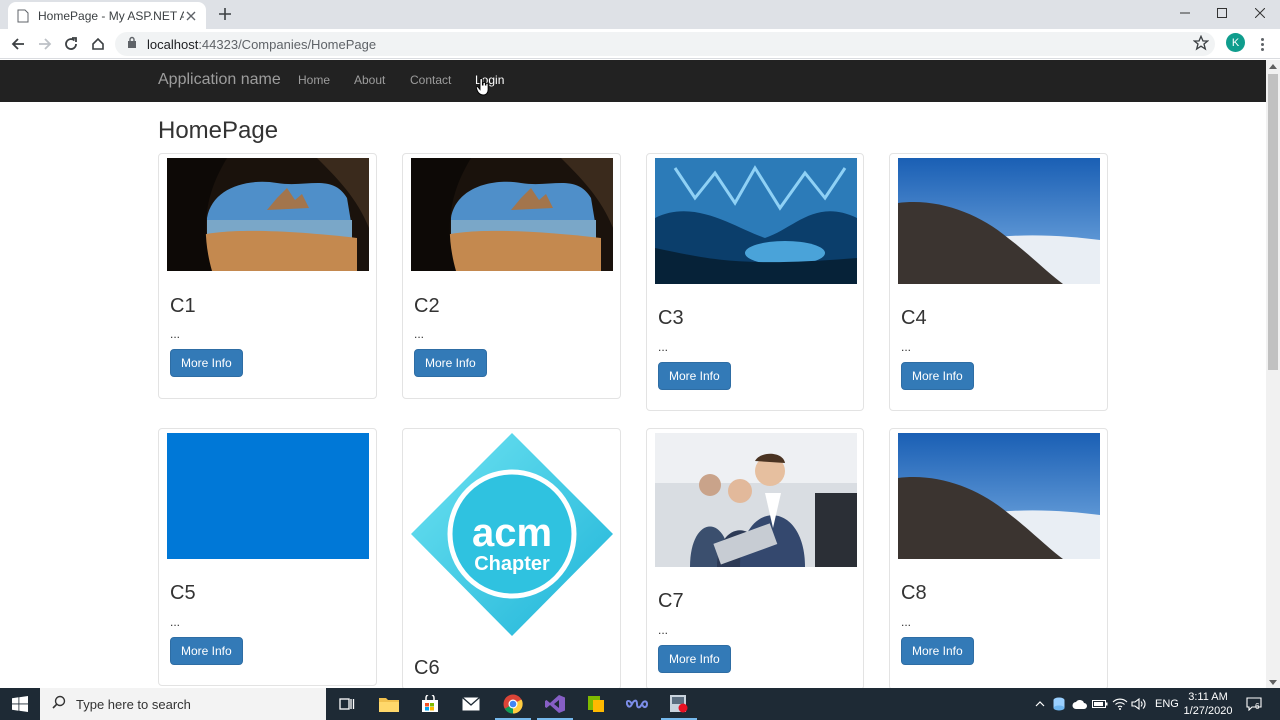 This screenshot has height=720, width=1280. I want to click on browser-tab: HomePage - My ASP.NET Applic, so click(107, 15).